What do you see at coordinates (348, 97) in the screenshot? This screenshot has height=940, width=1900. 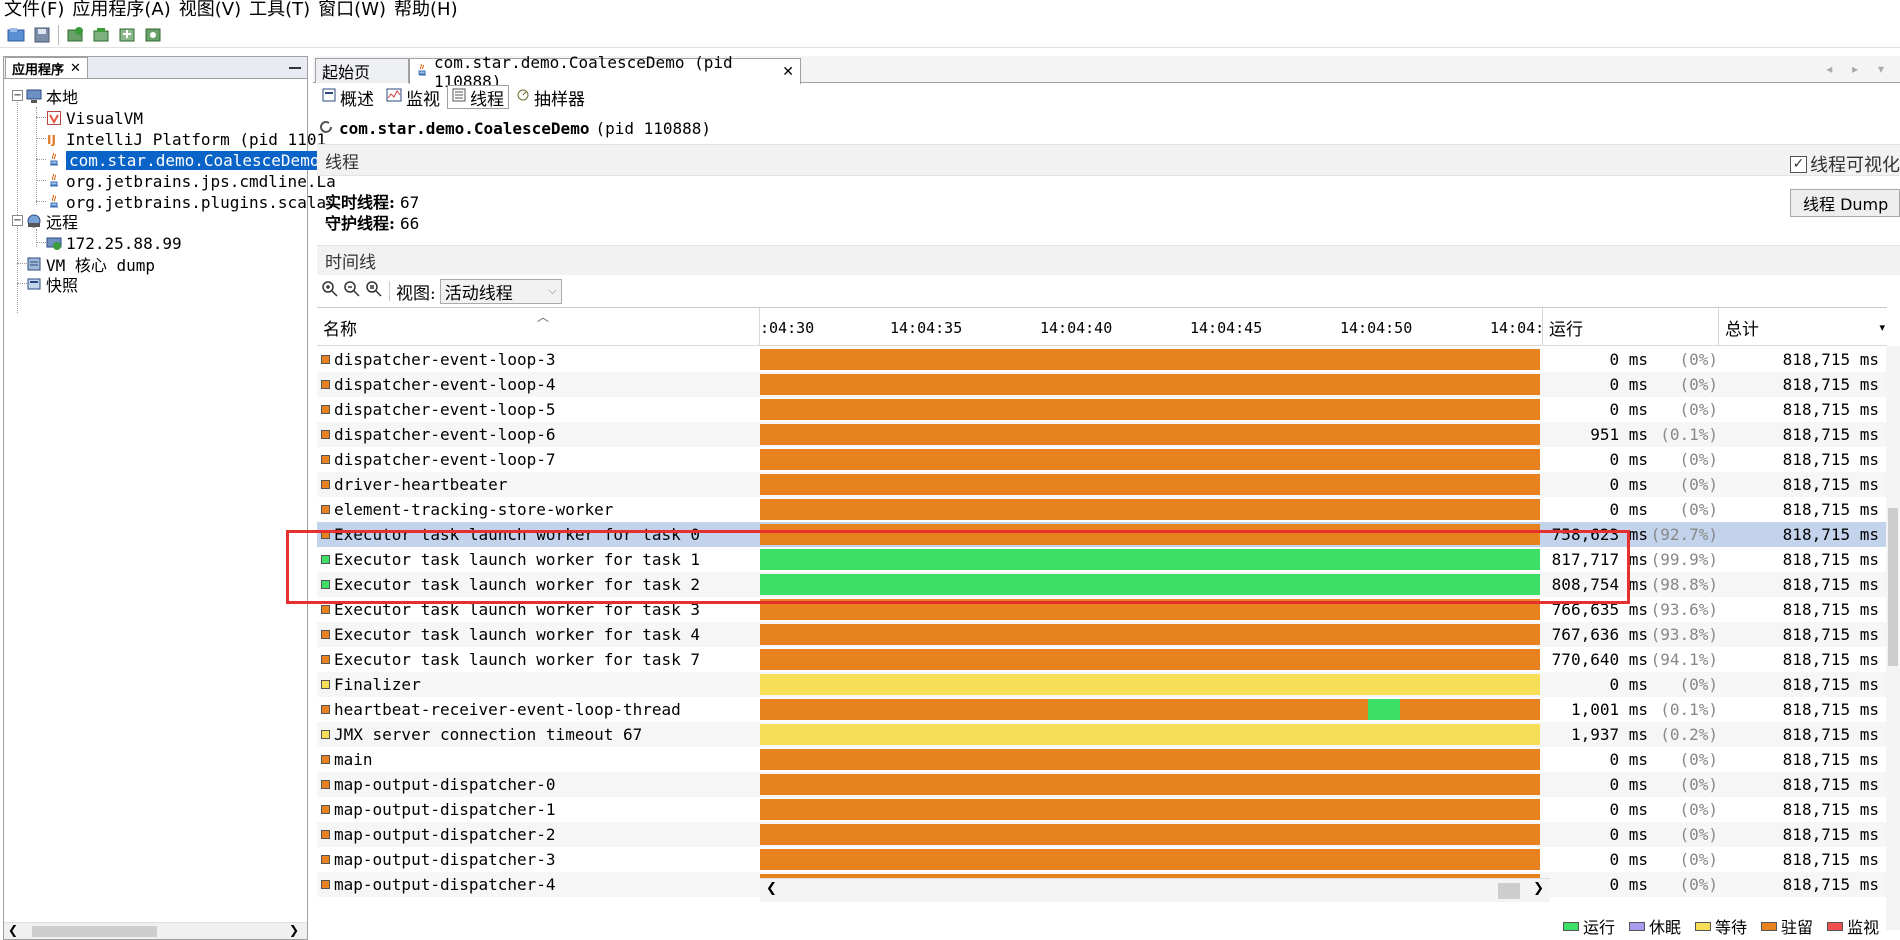 I see `tab-overview: 概述` at bounding box center [348, 97].